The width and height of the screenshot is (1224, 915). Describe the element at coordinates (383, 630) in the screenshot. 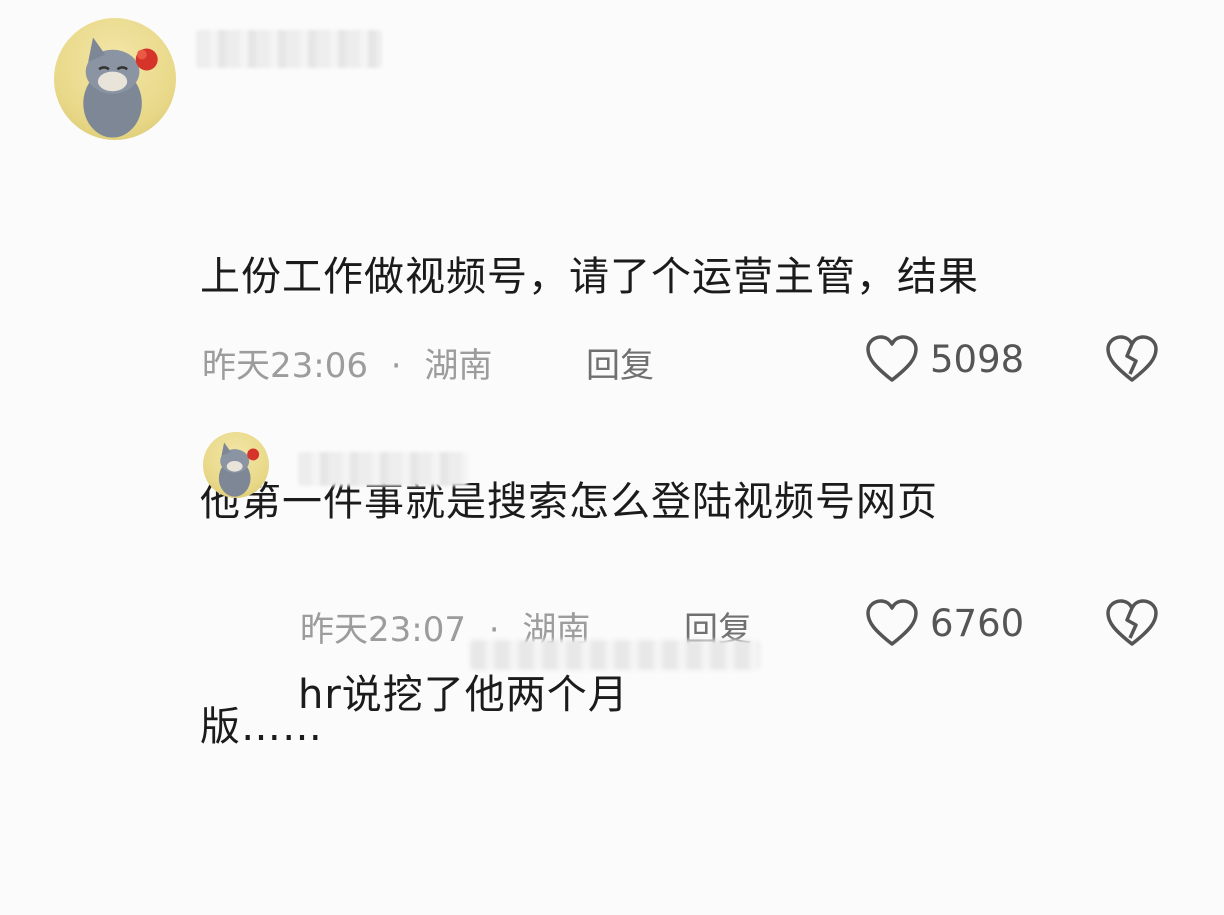

I see `timestamp: 昨天23:07` at that location.